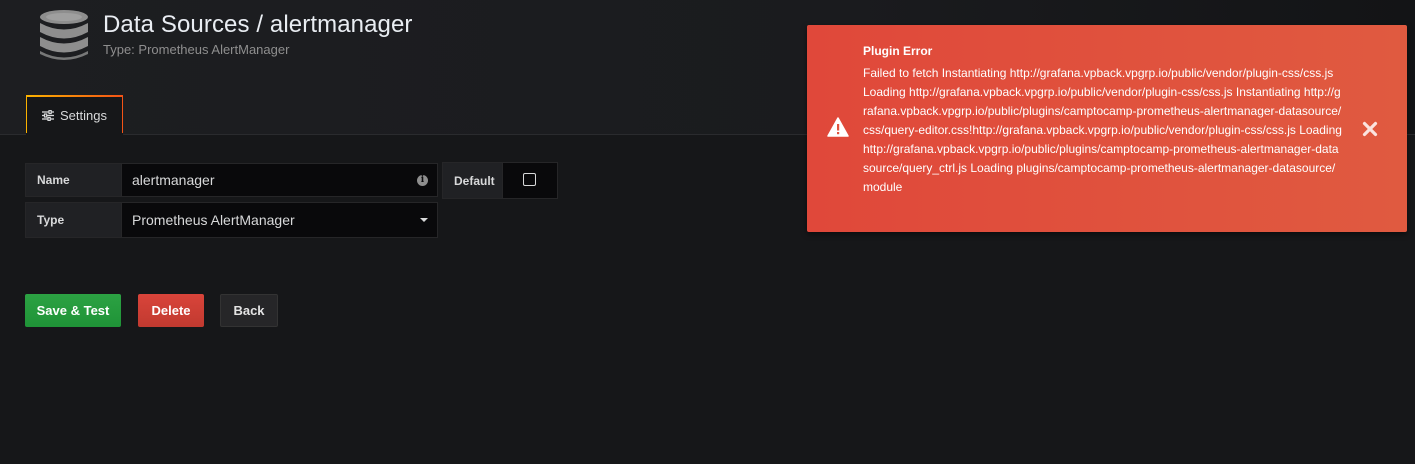 This screenshot has width=1415, height=464. What do you see at coordinates (213, 220) in the screenshot?
I see `type-select-value: Prometheus AlertManager` at bounding box center [213, 220].